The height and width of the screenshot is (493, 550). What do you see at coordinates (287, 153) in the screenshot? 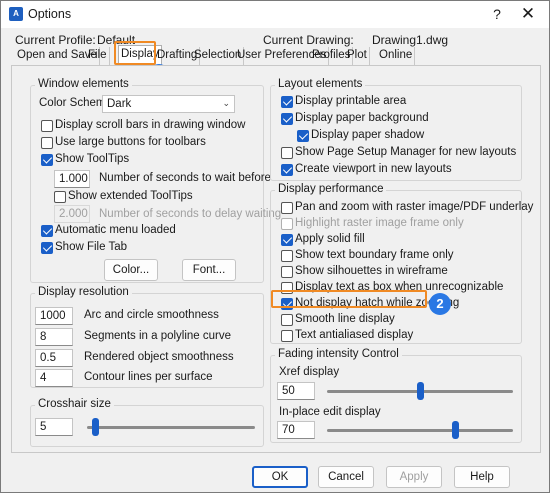
I see `page-setup-manager-checkbox` at bounding box center [287, 153].